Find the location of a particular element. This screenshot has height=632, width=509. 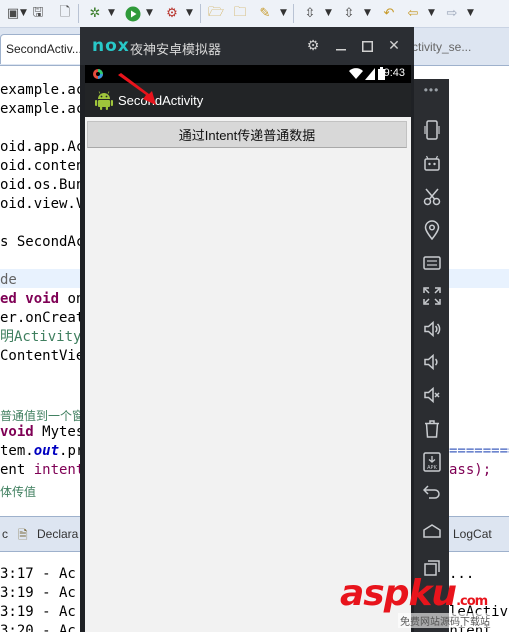

aspku-watermark-subtitle: 免费网站源码下载站 is located at coordinates (445, 620).